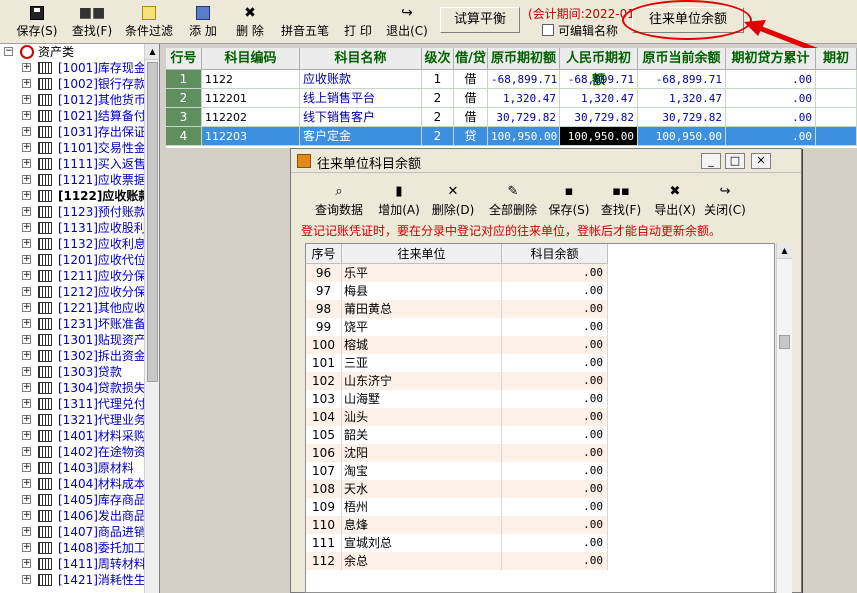 This screenshot has height=593, width=857. Describe the element at coordinates (457, 435) in the screenshot. I see `list-item: 105 韶关 .00` at that location.